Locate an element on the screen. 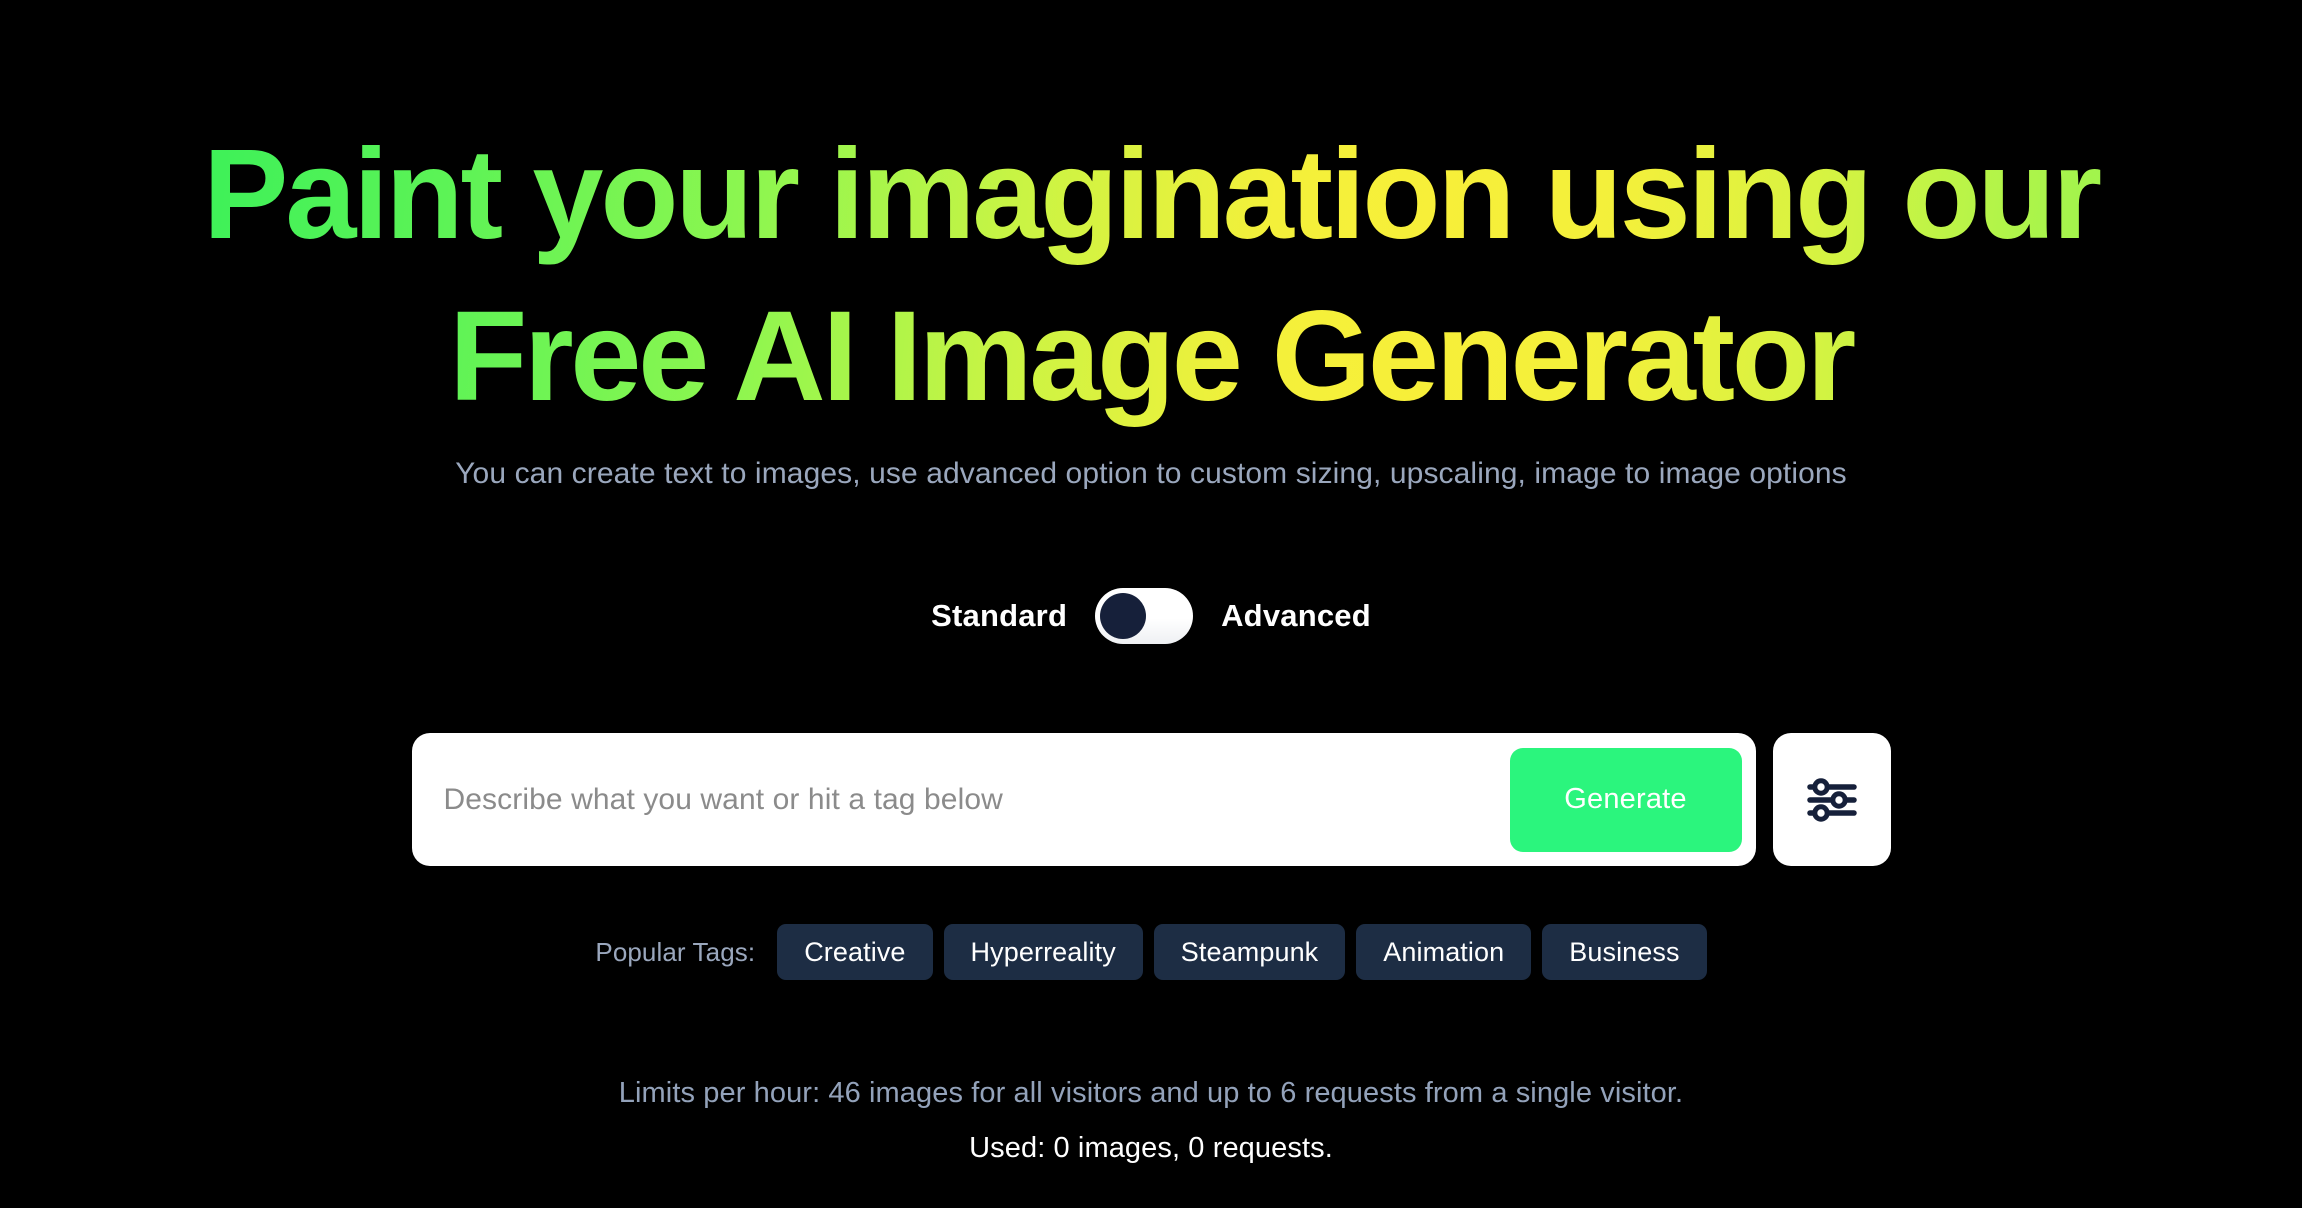 The image size is (2302, 1208). mode-label-standard: Standard is located at coordinates (999, 615).